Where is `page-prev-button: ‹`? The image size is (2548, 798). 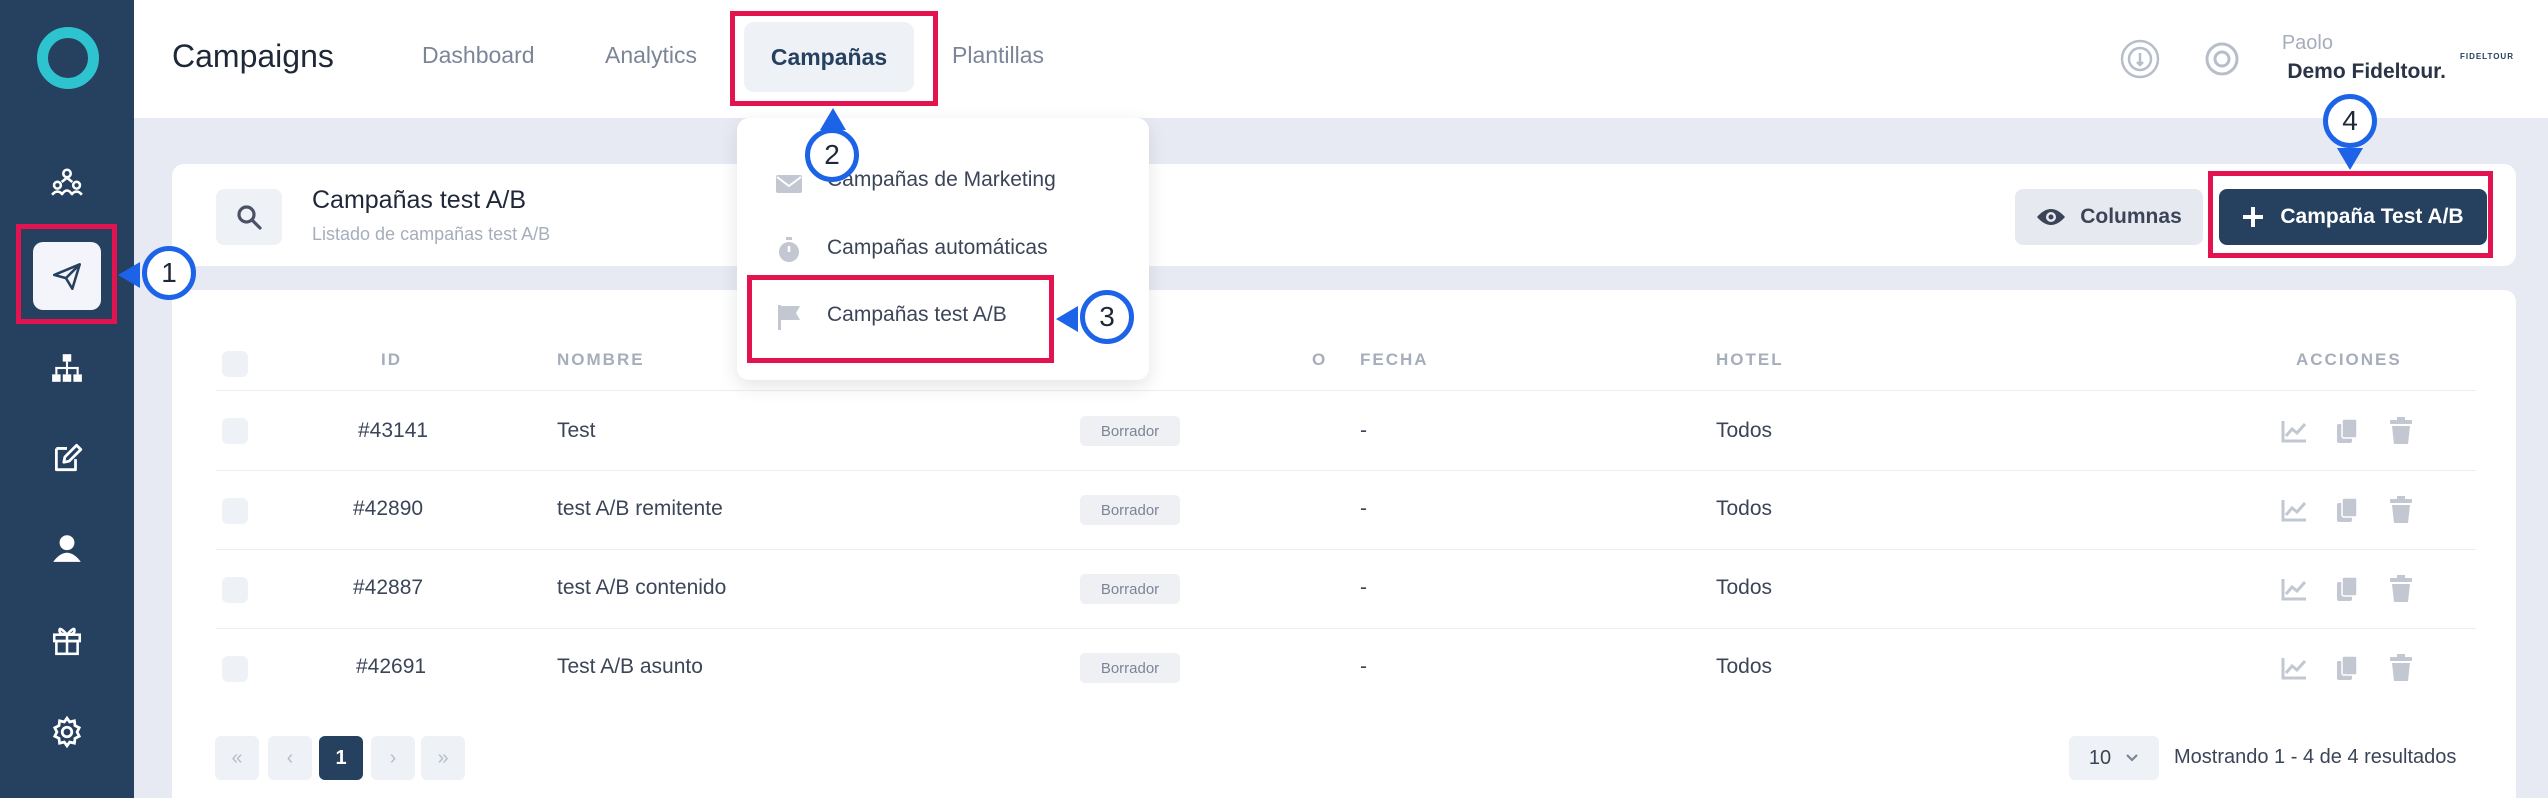 page-prev-button: ‹ is located at coordinates (290, 758).